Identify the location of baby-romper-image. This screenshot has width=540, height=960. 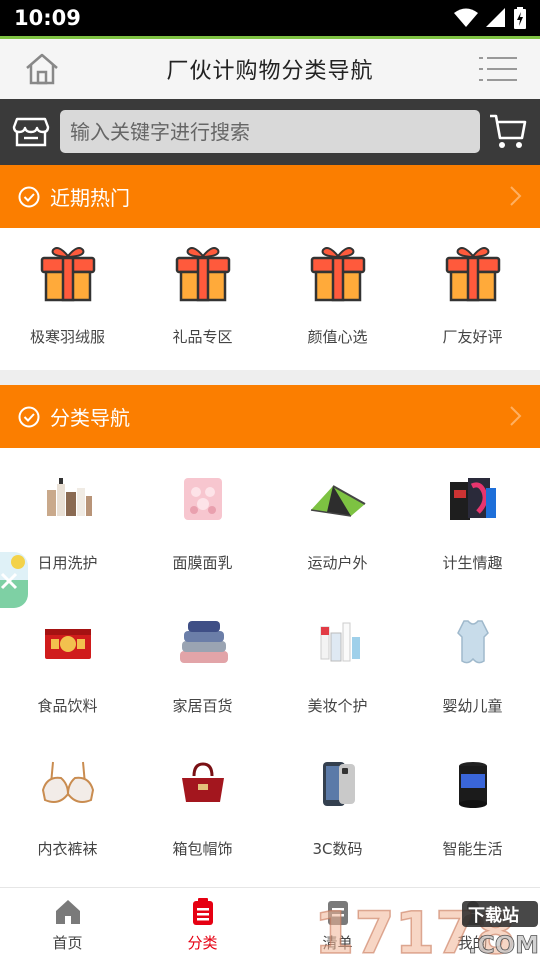
(472, 642).